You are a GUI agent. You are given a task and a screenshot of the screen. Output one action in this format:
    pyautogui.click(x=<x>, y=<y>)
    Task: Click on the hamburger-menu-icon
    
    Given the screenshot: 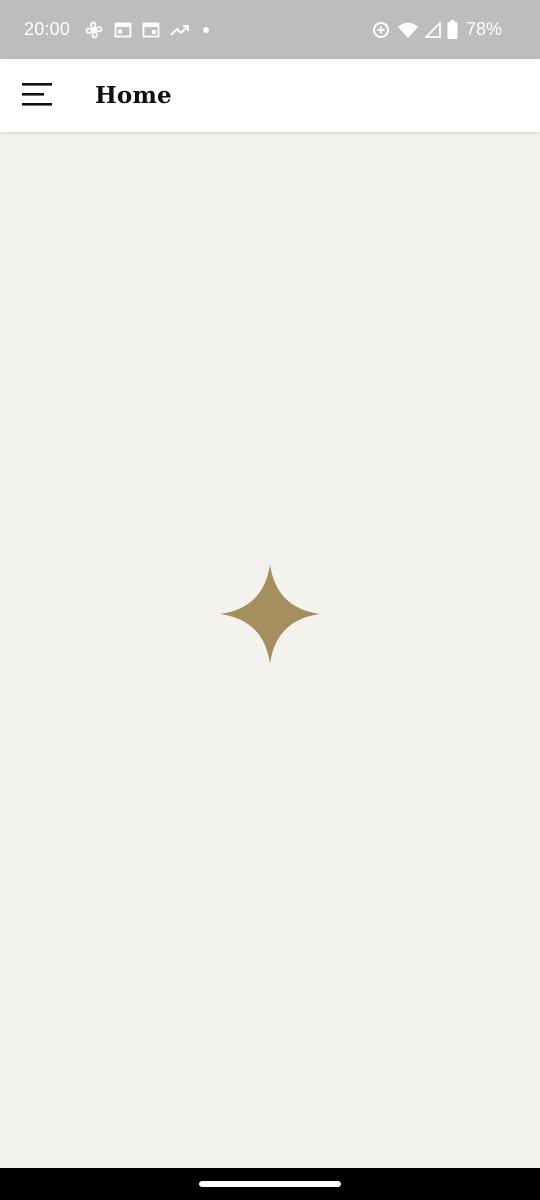 What is the action you would take?
    pyautogui.click(x=37, y=96)
    